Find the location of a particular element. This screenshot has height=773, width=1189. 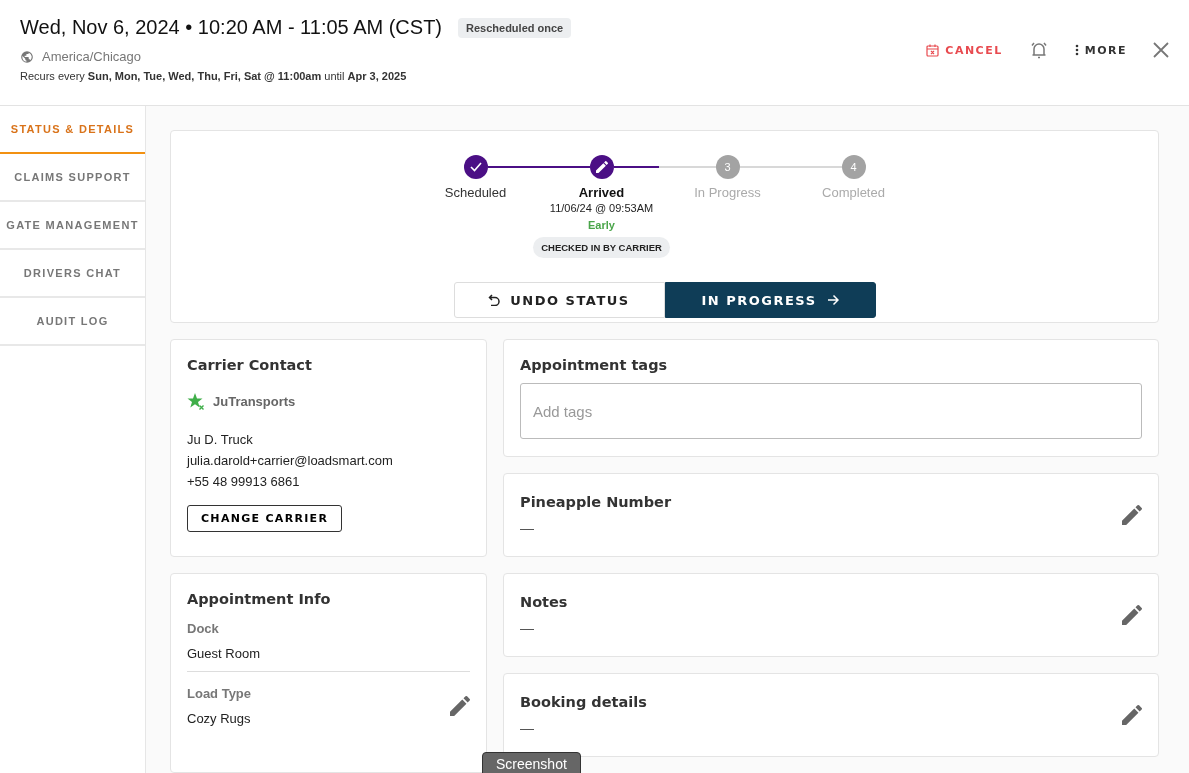

carrier-name: JuTransports is located at coordinates (254, 401).